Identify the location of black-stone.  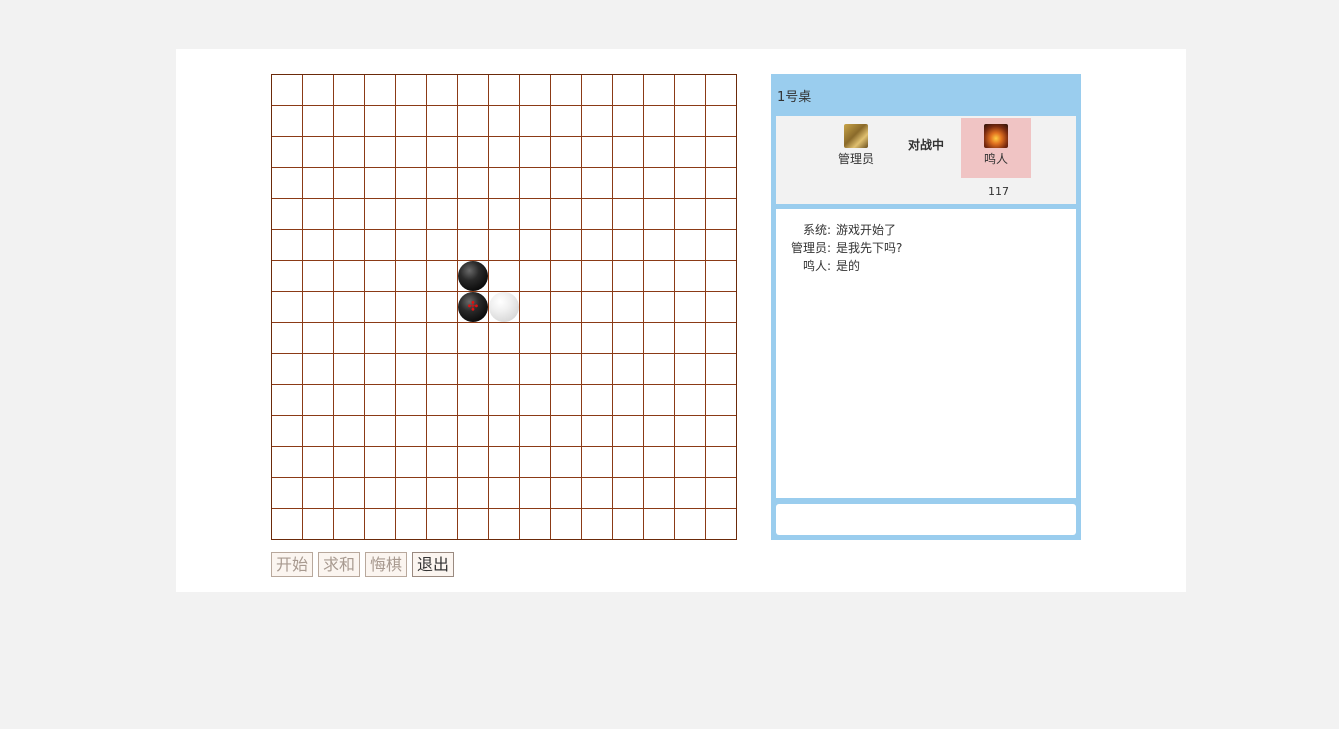
(473, 276).